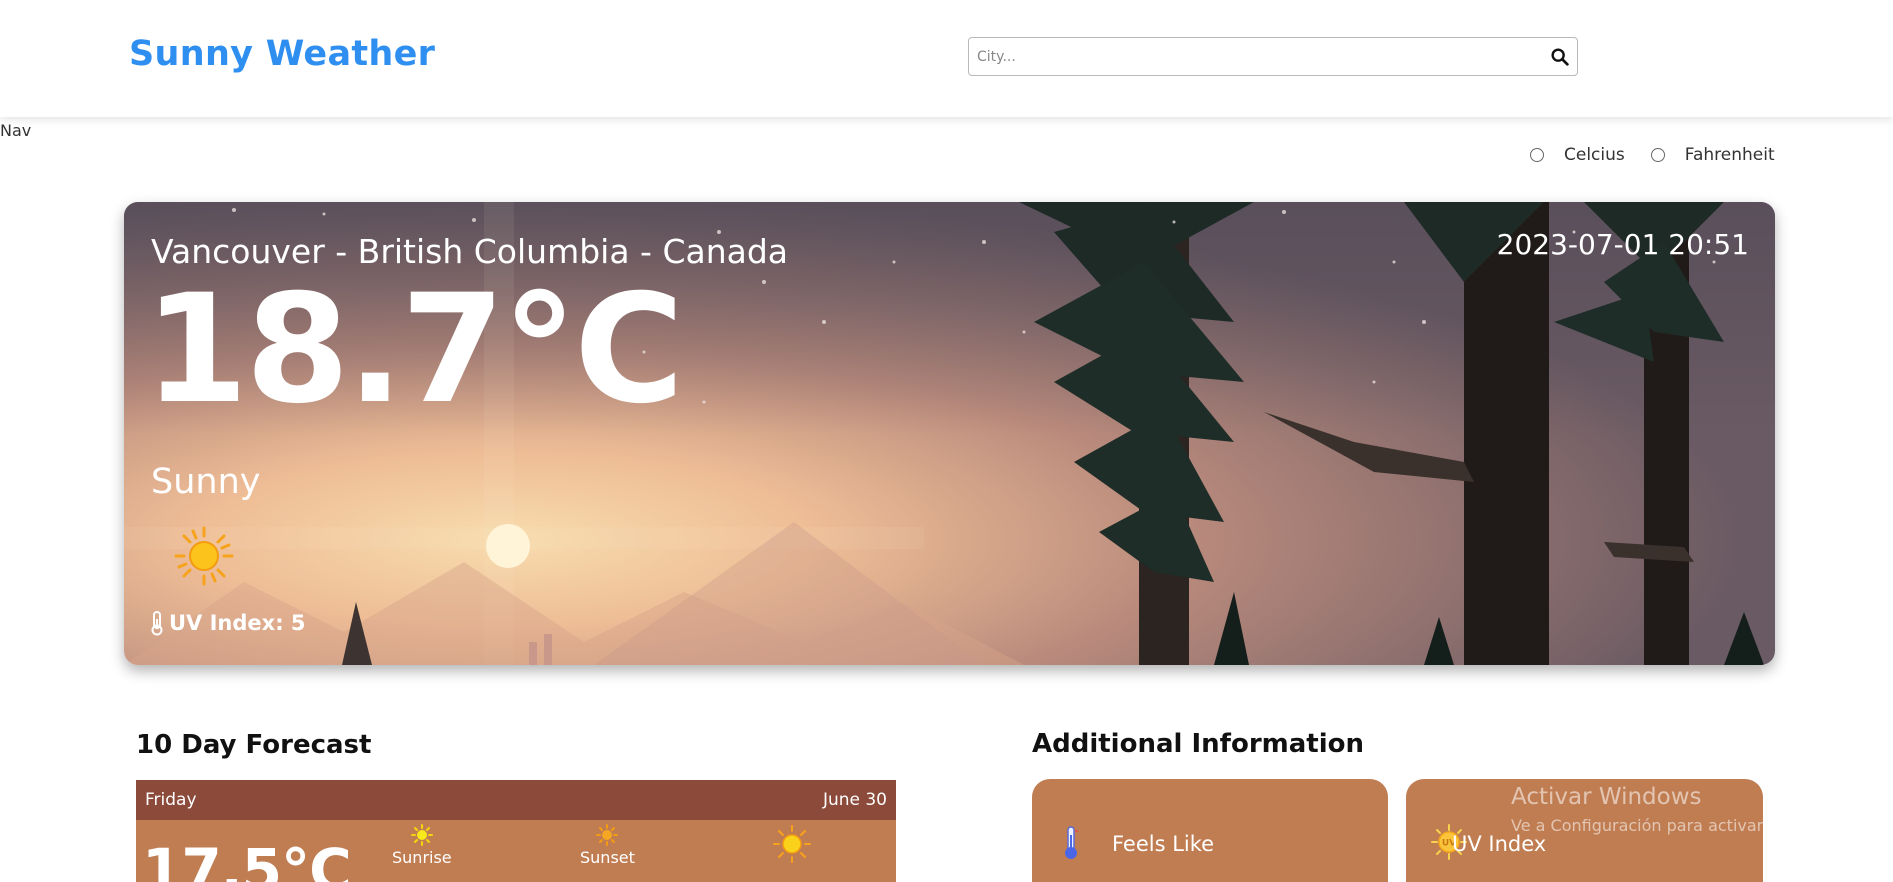 The width and height of the screenshot is (1893, 882). Describe the element at coordinates (237, 623) in the screenshot. I see `uv-index-text: UV Index: 5` at that location.